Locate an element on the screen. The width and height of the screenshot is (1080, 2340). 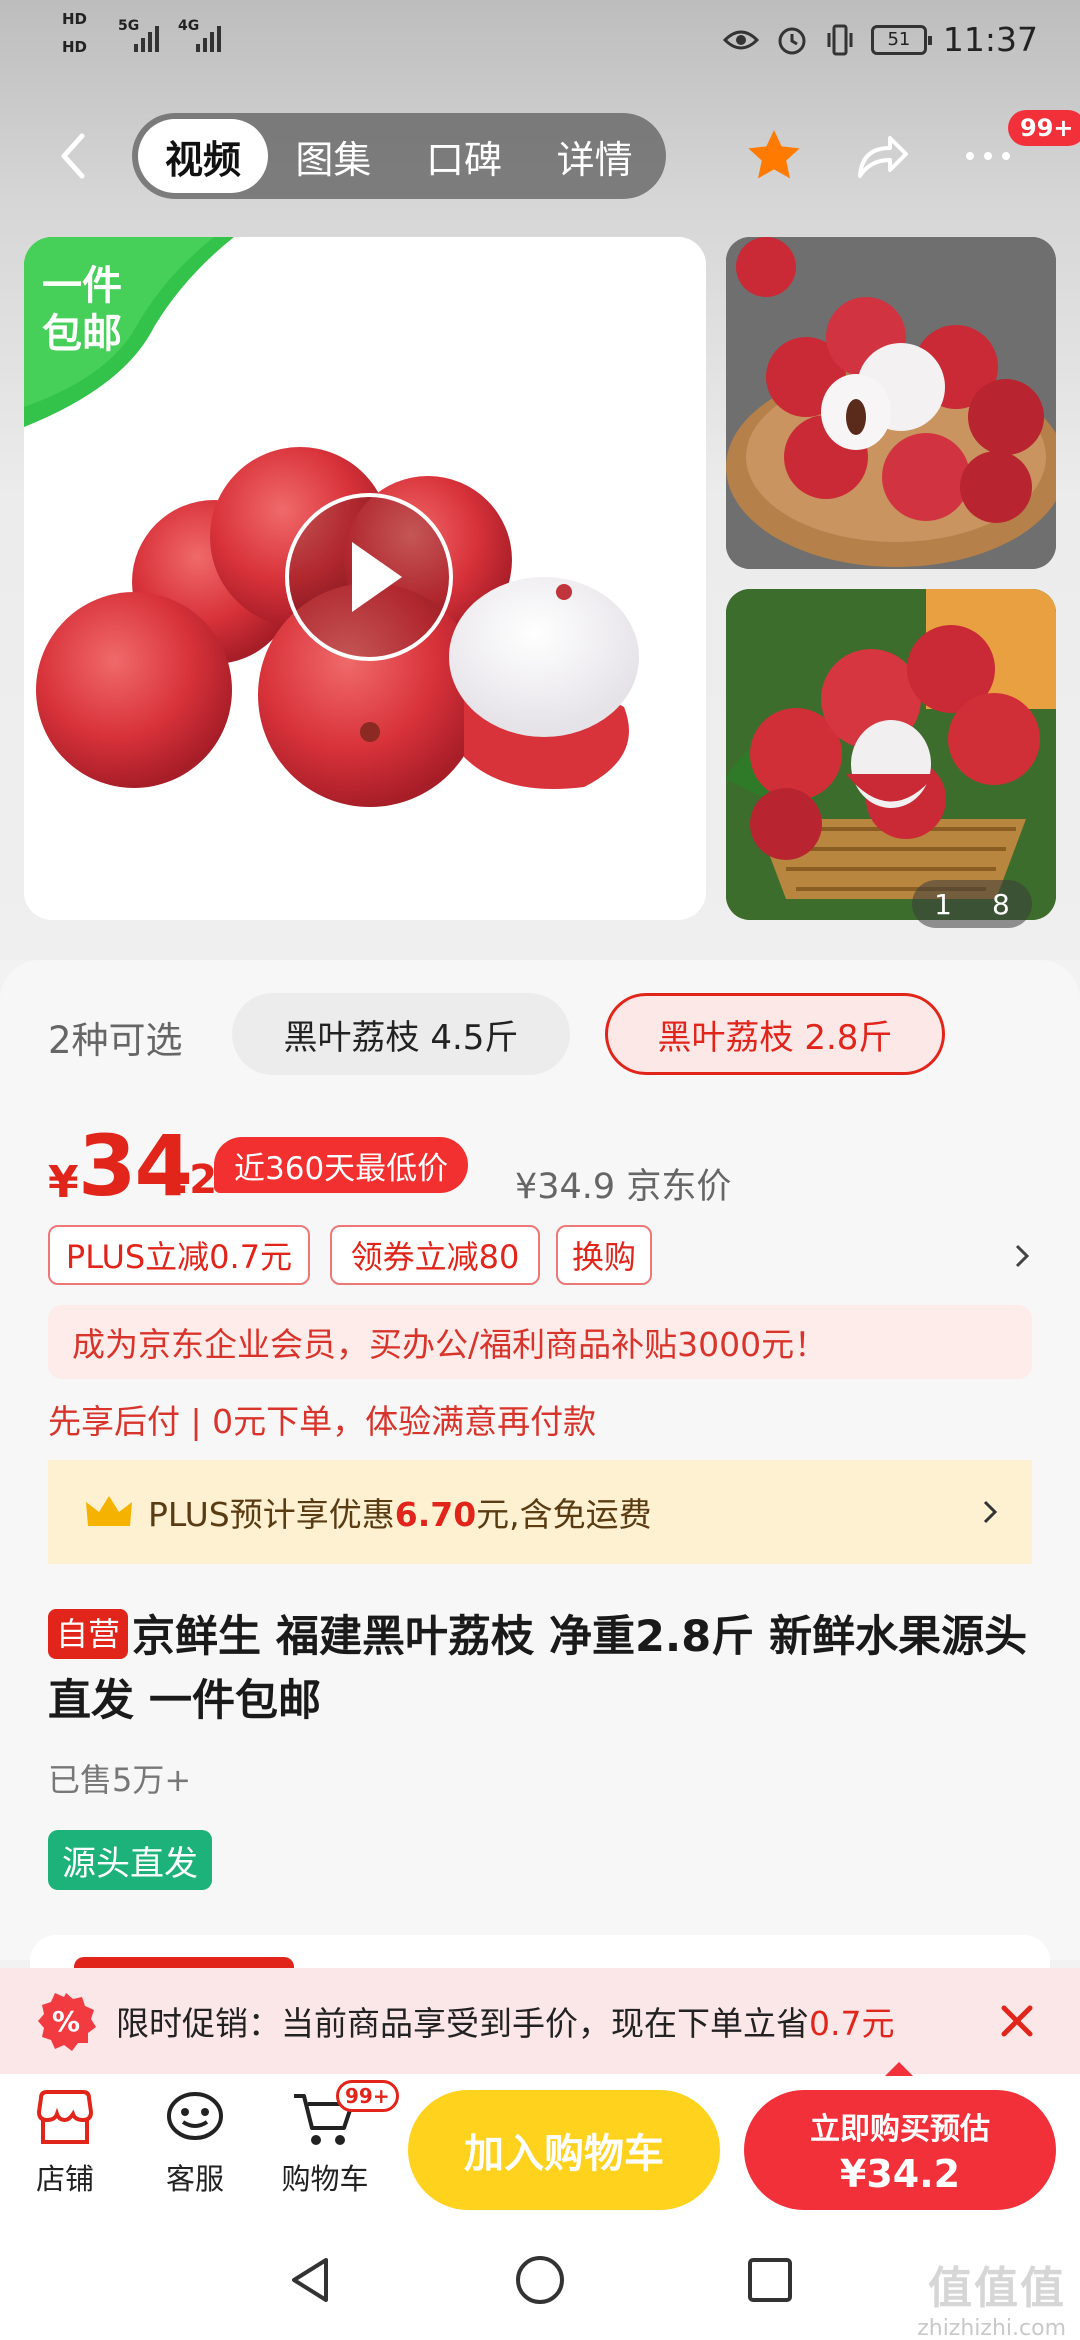
shop-button: 店铺 is located at coordinates (65, 2143).